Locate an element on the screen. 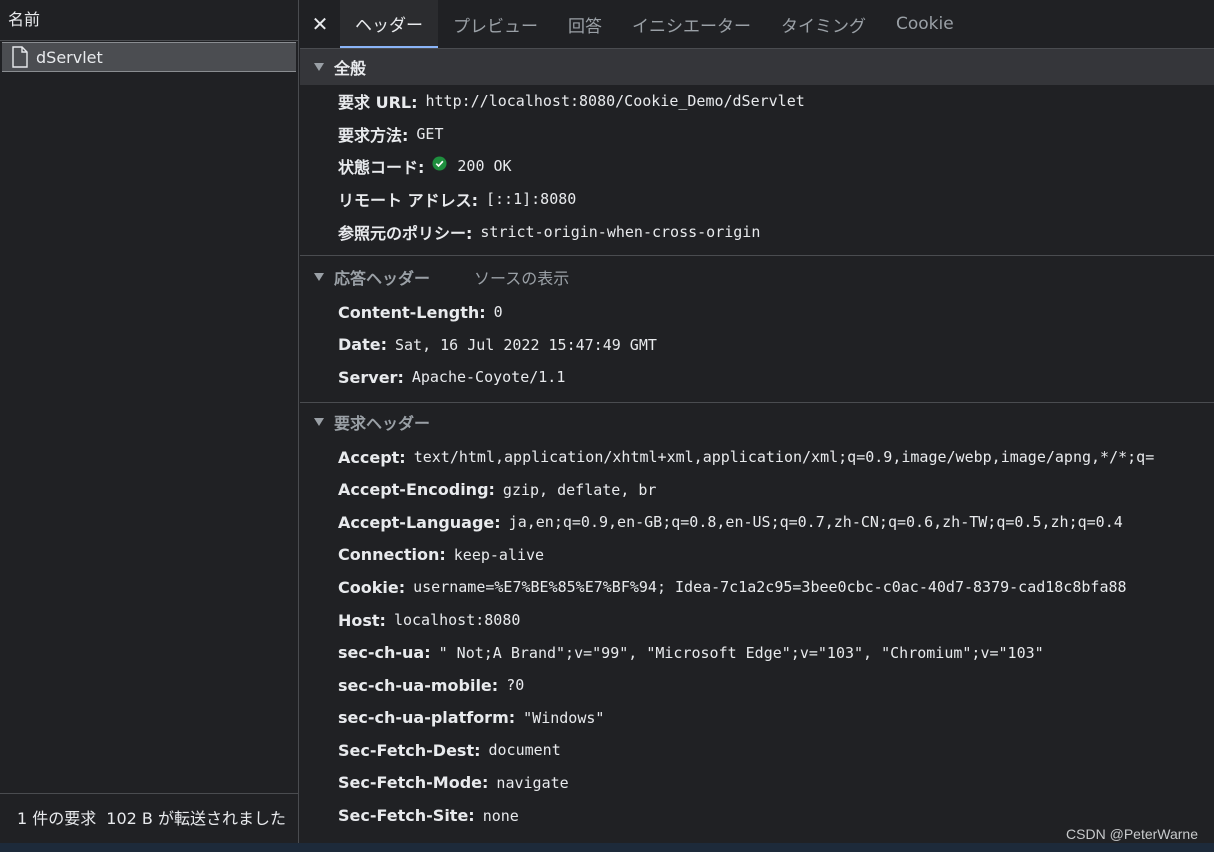 This screenshot has height=852, width=1214. header-value: ?0 is located at coordinates (515, 685).